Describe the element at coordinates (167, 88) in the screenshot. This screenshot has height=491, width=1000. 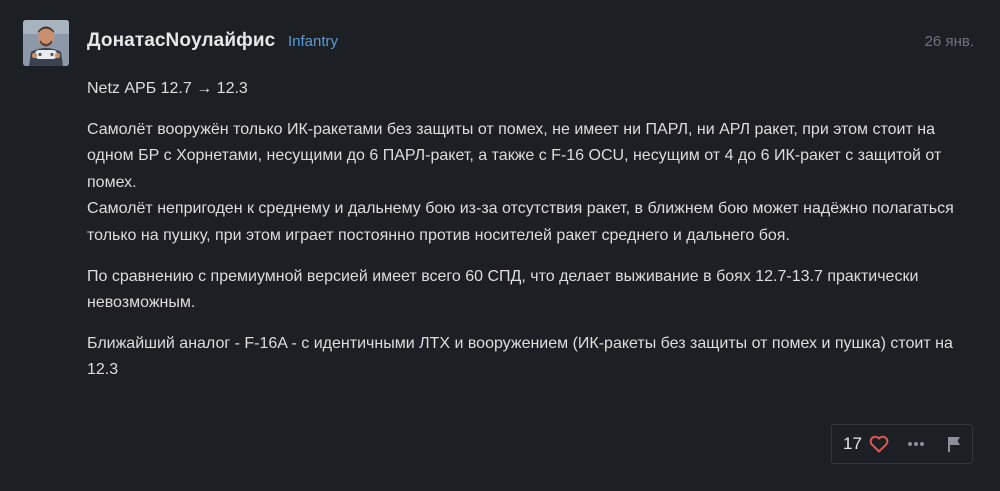
I see `post-paragraph: Netz АРБ 12.7 → 12.3` at that location.